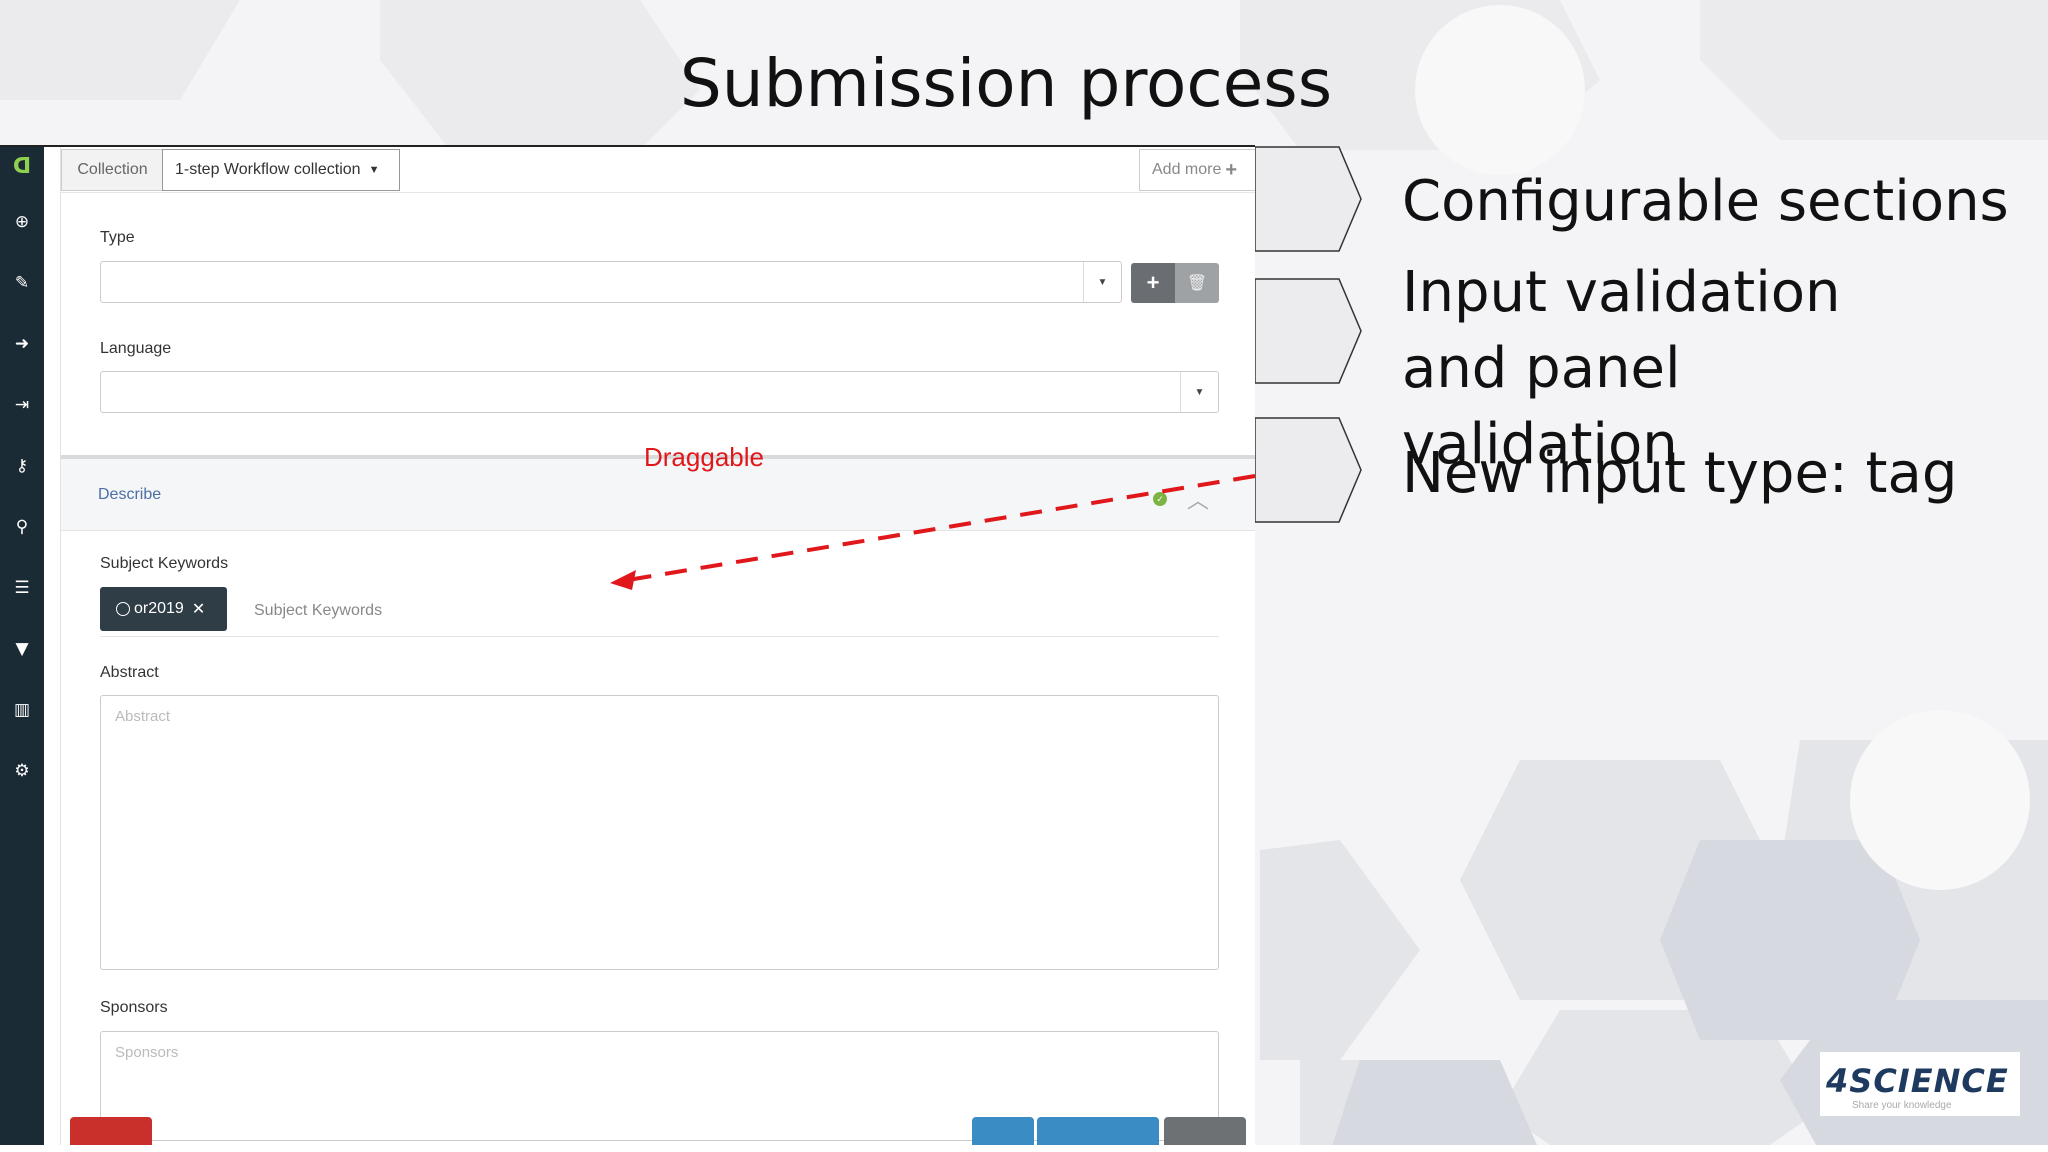  What do you see at coordinates (1198, 499) in the screenshot?
I see `chevron-up-icon: ︿` at bounding box center [1198, 499].